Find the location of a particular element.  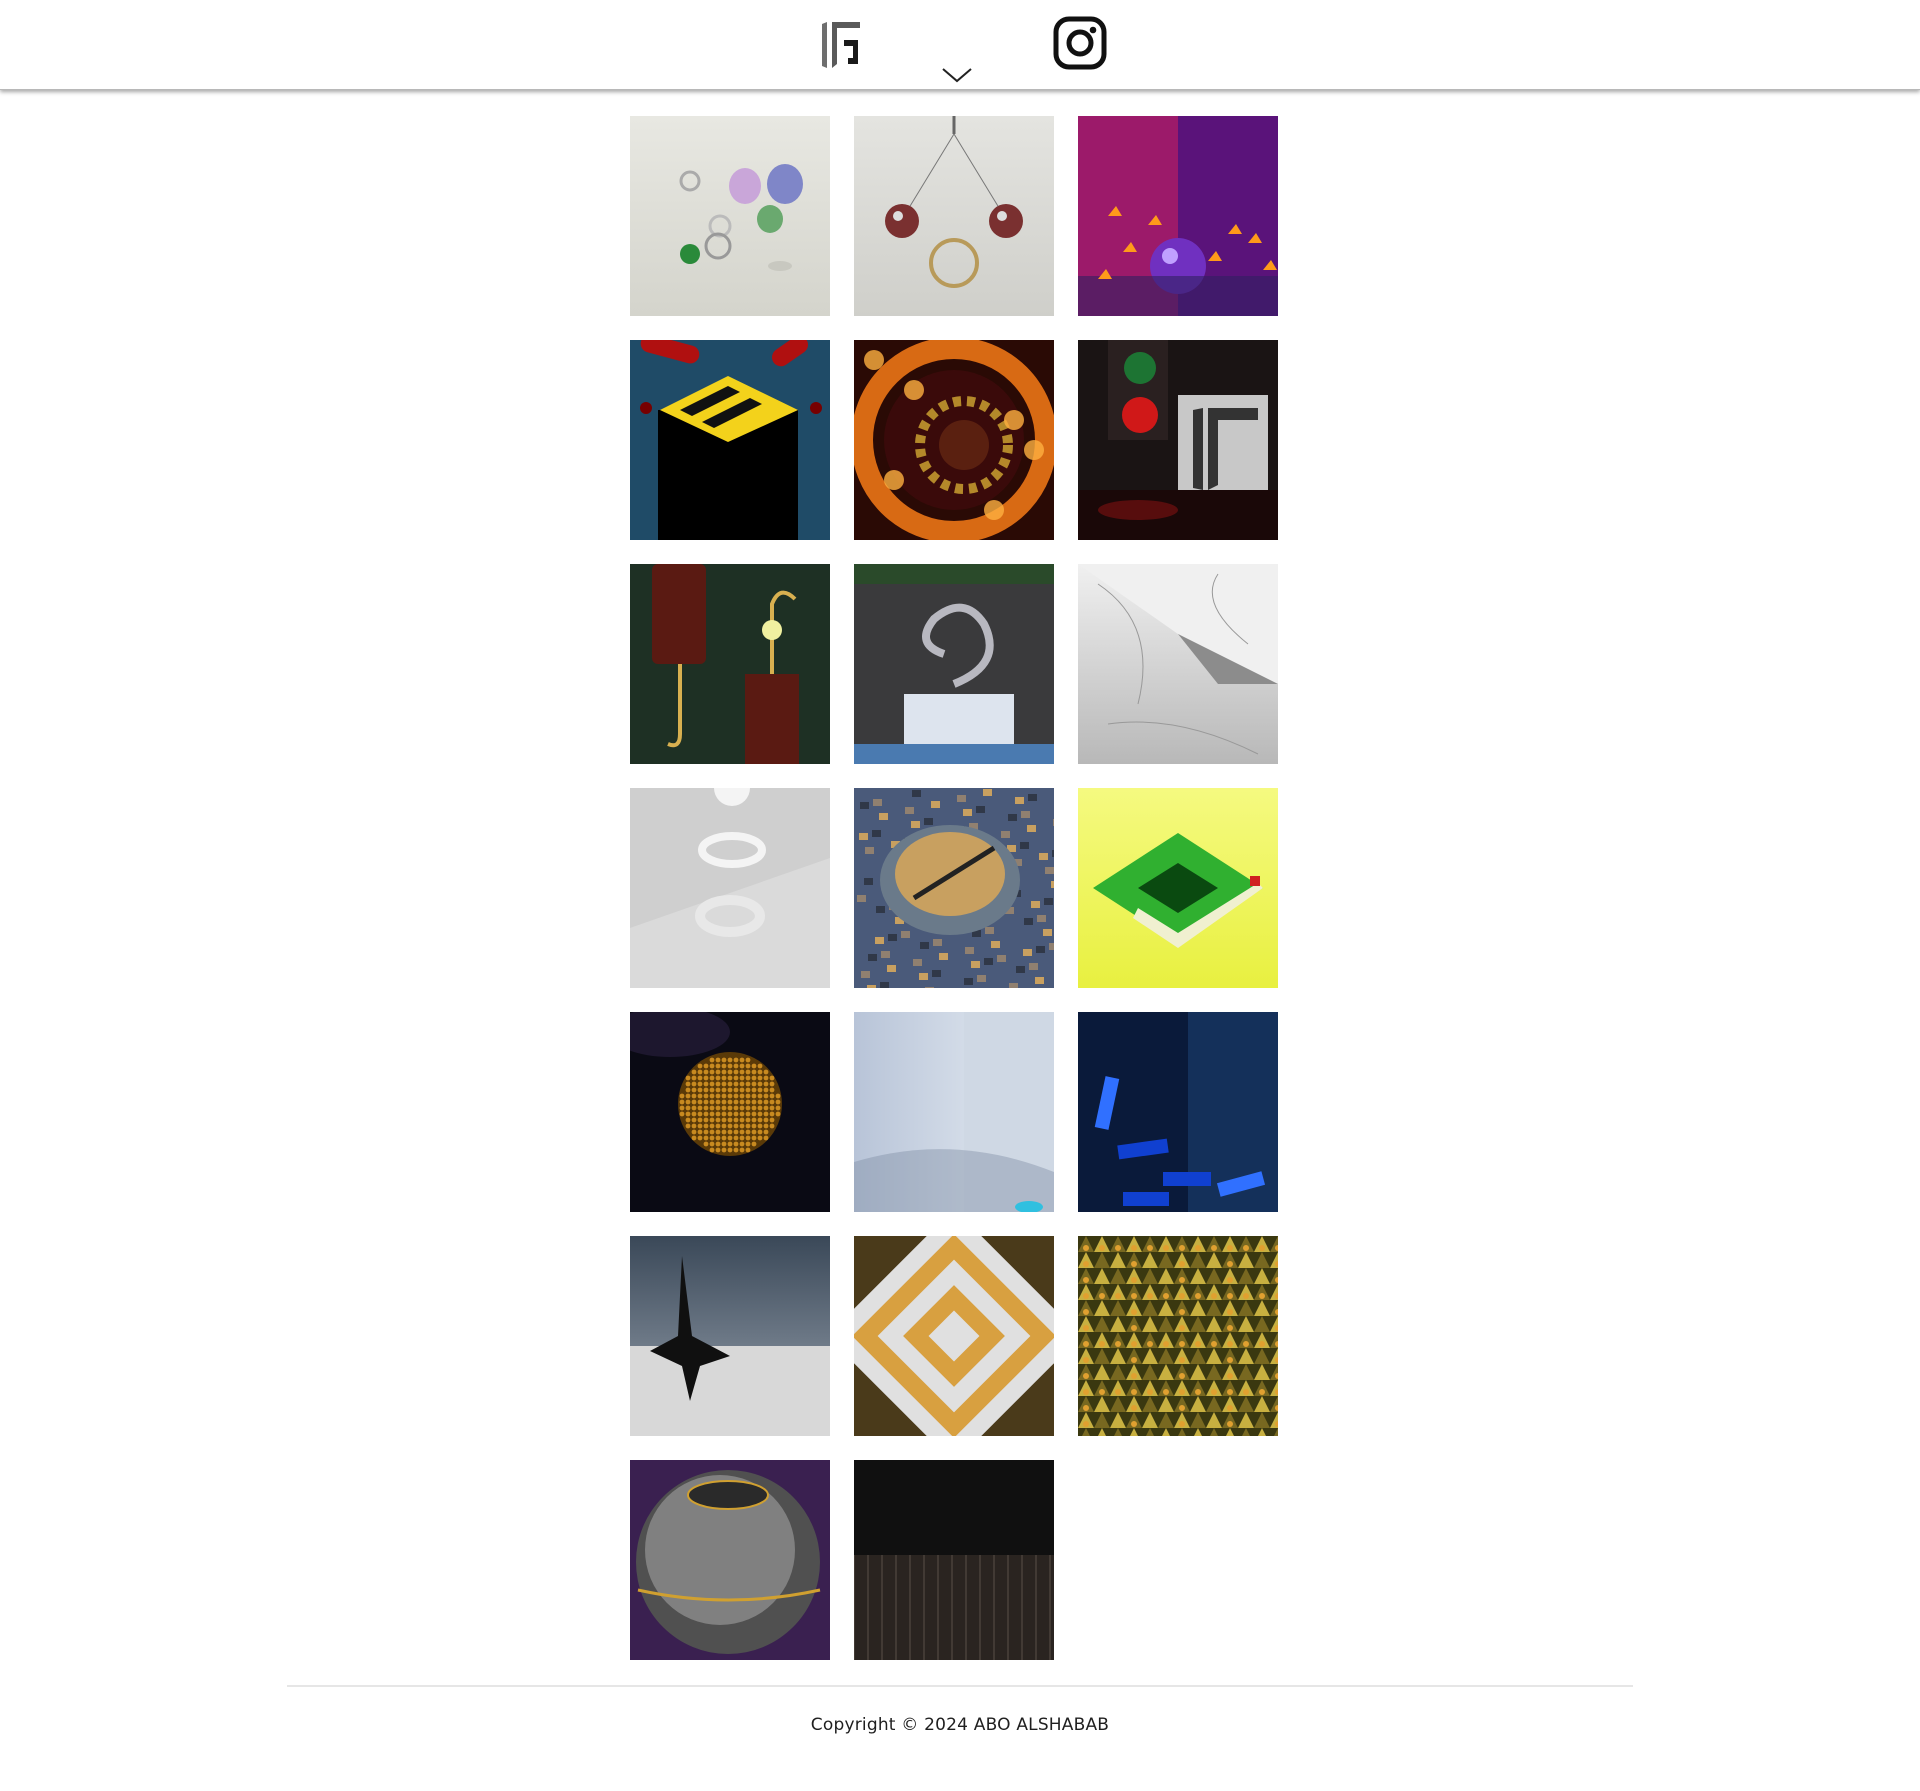

gallery-thumbnail-blue-neon-blocks is located at coordinates (1178, 1112).